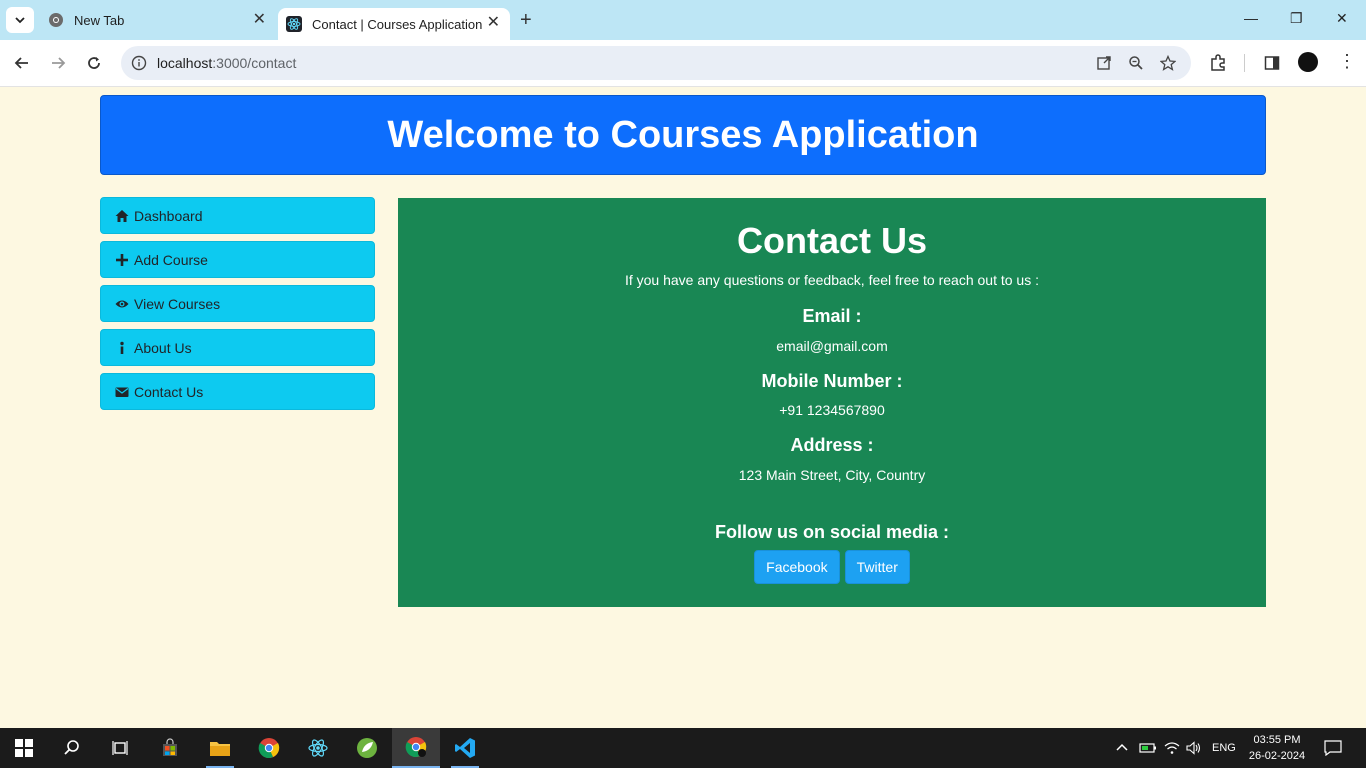  What do you see at coordinates (1122, 748) in the screenshot?
I see `tray-chevron-icon` at bounding box center [1122, 748].